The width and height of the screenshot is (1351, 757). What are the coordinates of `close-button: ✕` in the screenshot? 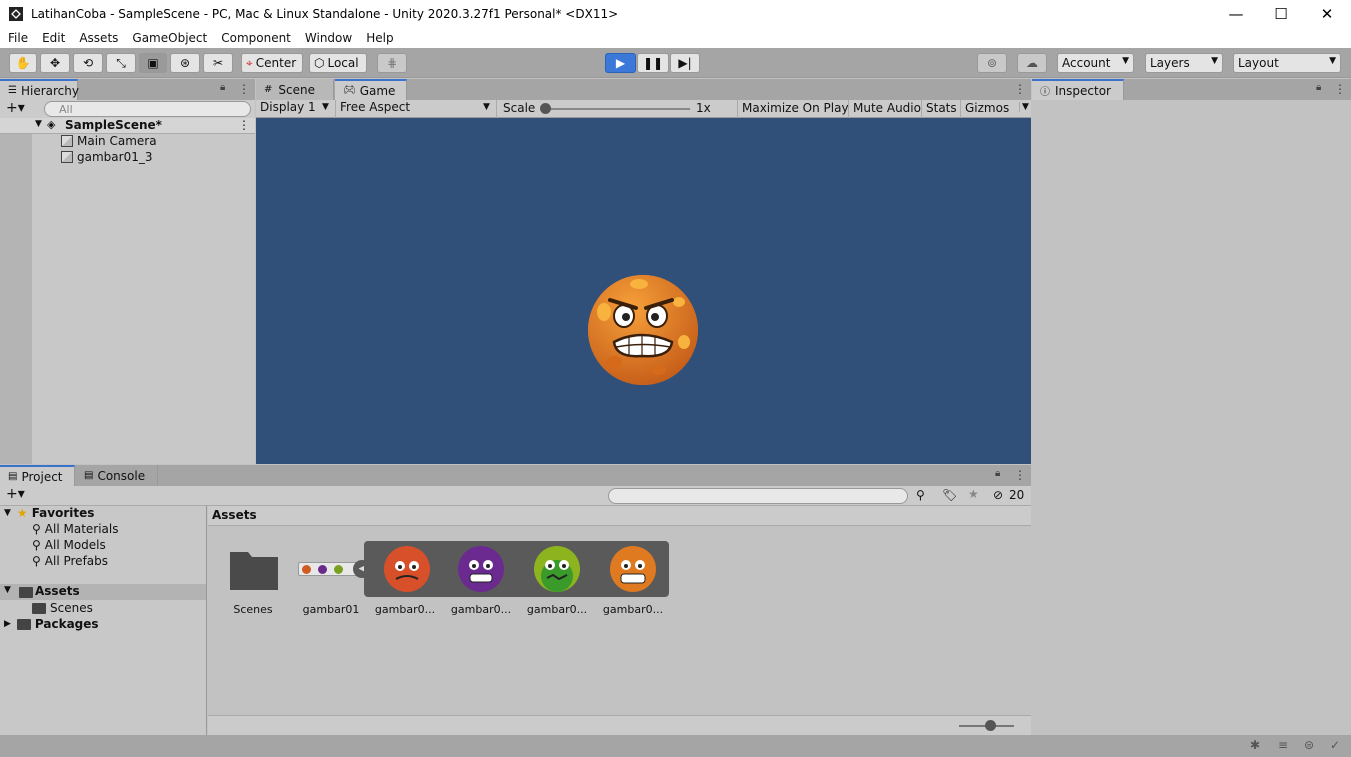 It's located at (1327, 13).